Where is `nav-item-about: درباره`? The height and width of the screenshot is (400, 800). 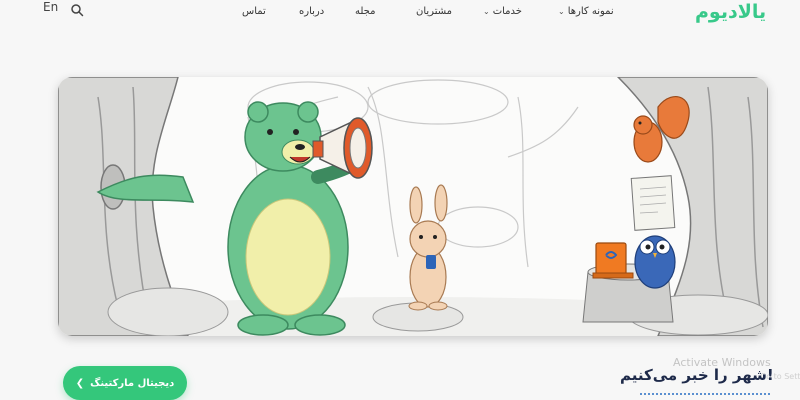 nav-item-about: درباره is located at coordinates (311, 11).